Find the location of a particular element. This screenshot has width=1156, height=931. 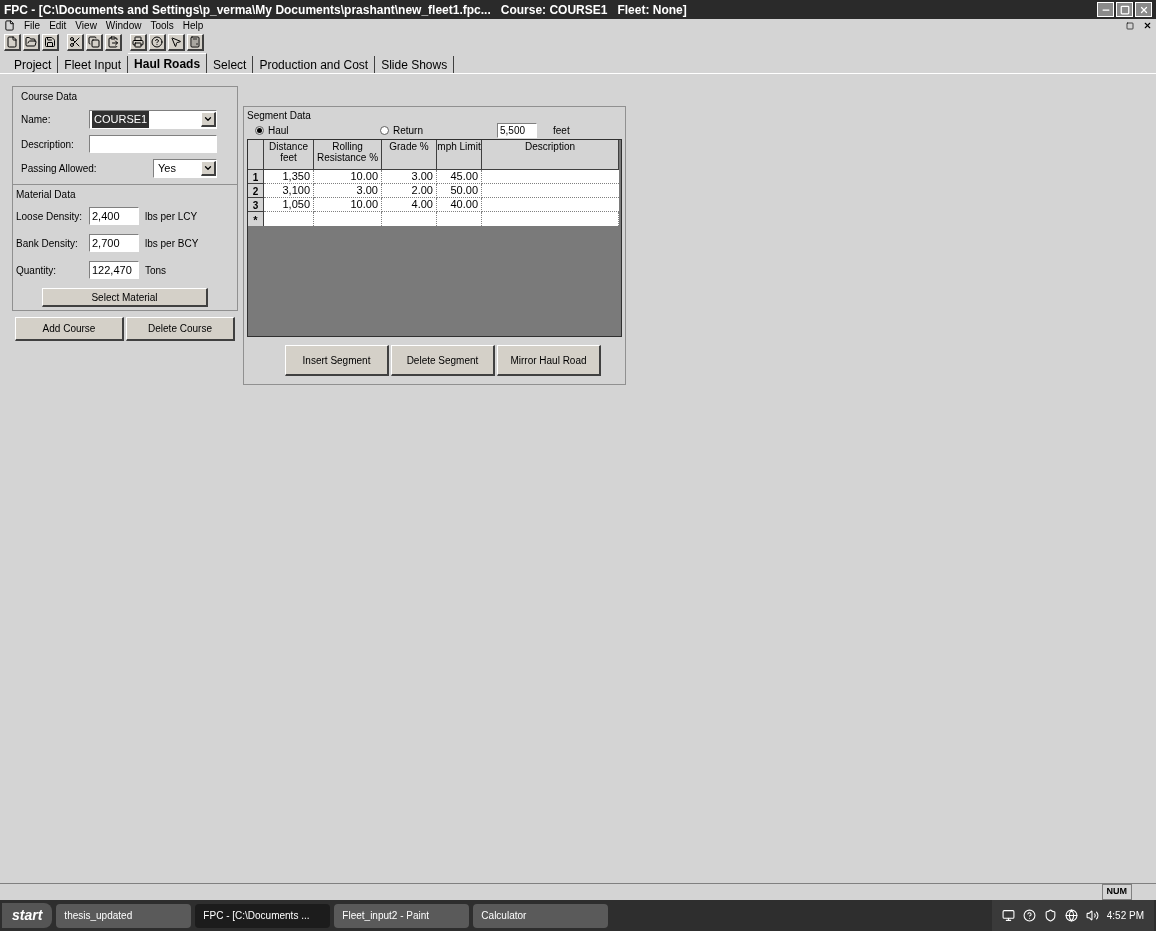

restore-icon is located at coordinates (1130, 25).